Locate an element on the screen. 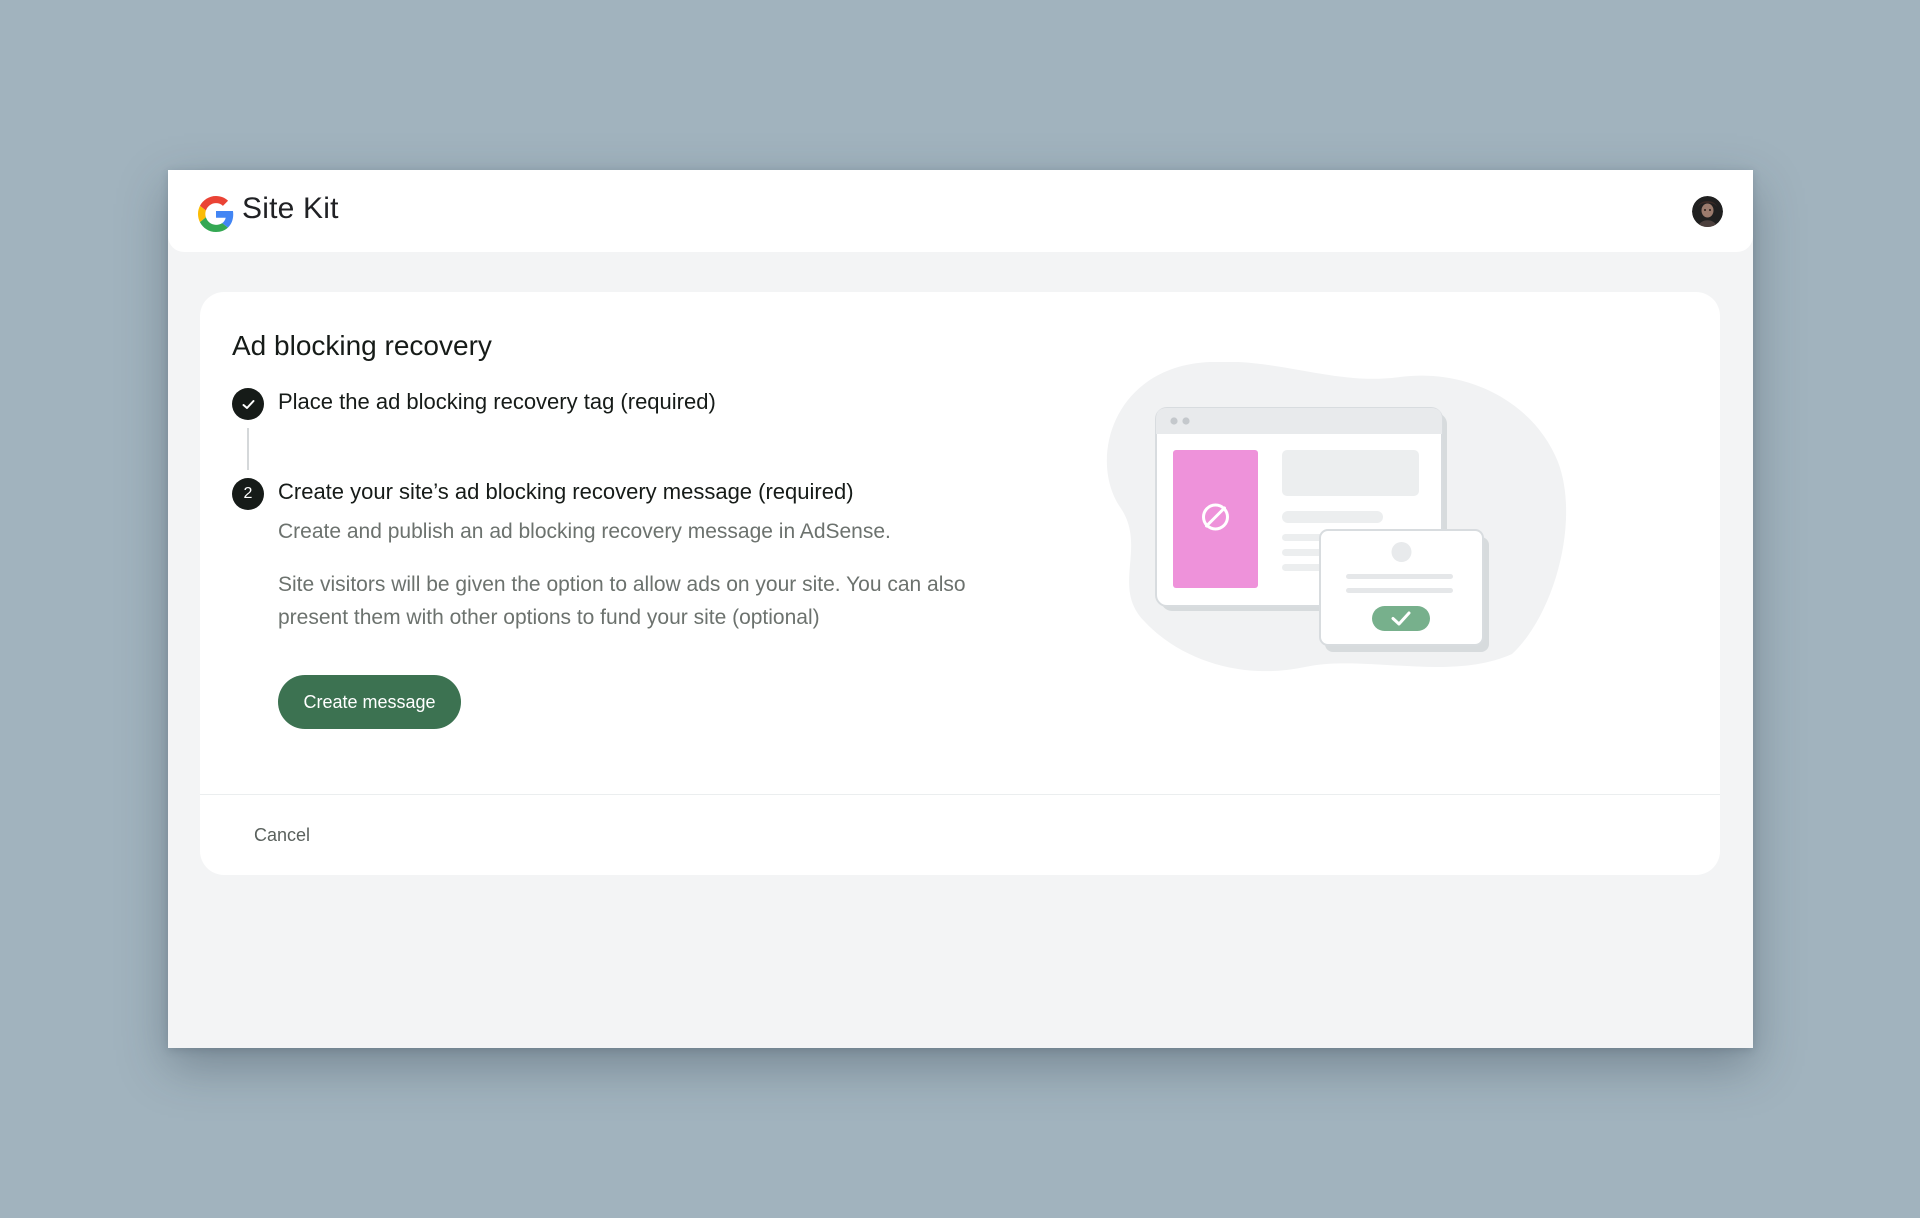  step-connector-line is located at coordinates (248, 449).